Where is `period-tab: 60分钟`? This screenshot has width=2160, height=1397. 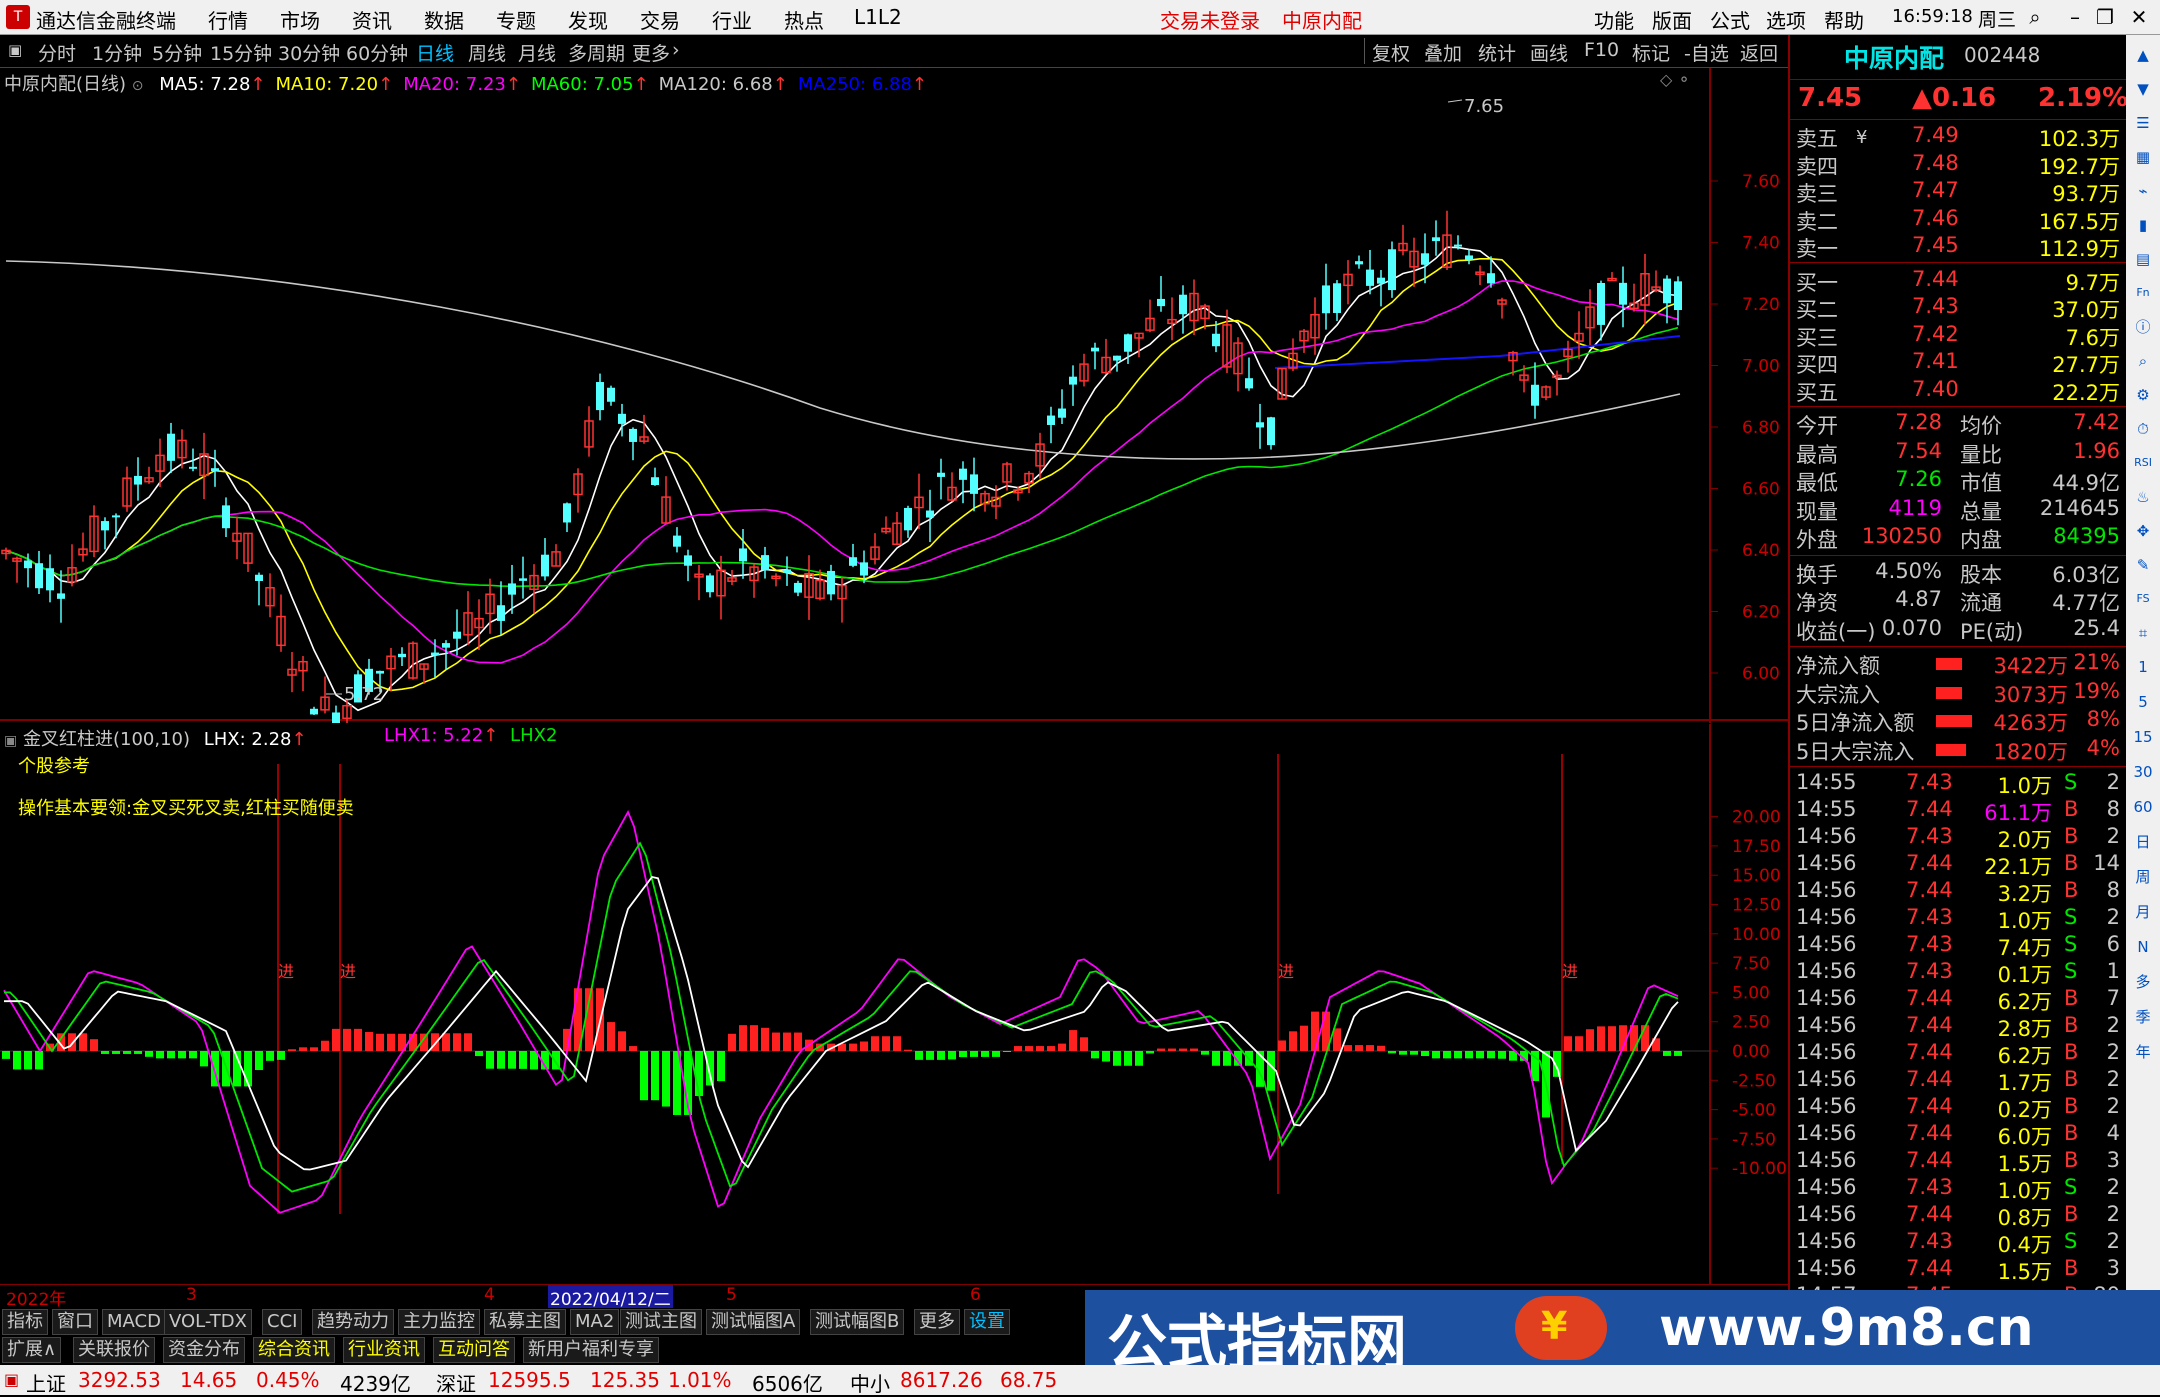 period-tab: 60分钟 is located at coordinates (377, 52).